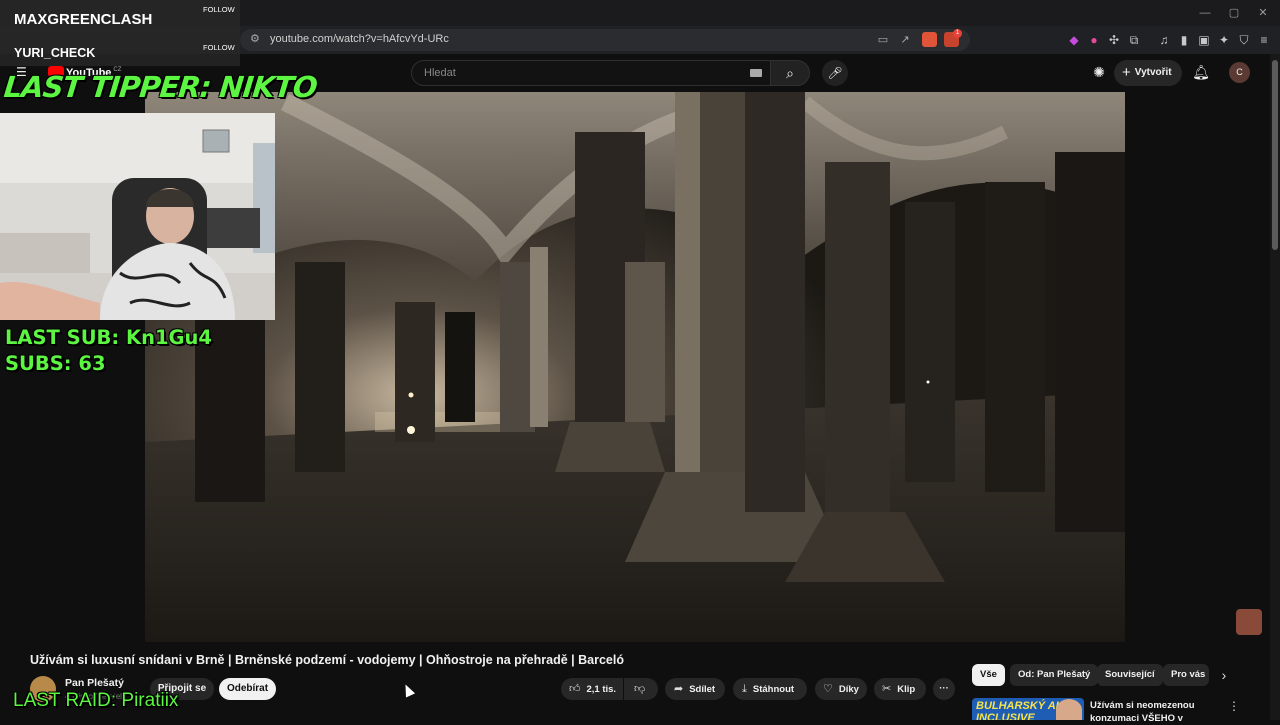 The height and width of the screenshot is (725, 1280). I want to click on leo-ai-icon: ✦, so click(1224, 40).